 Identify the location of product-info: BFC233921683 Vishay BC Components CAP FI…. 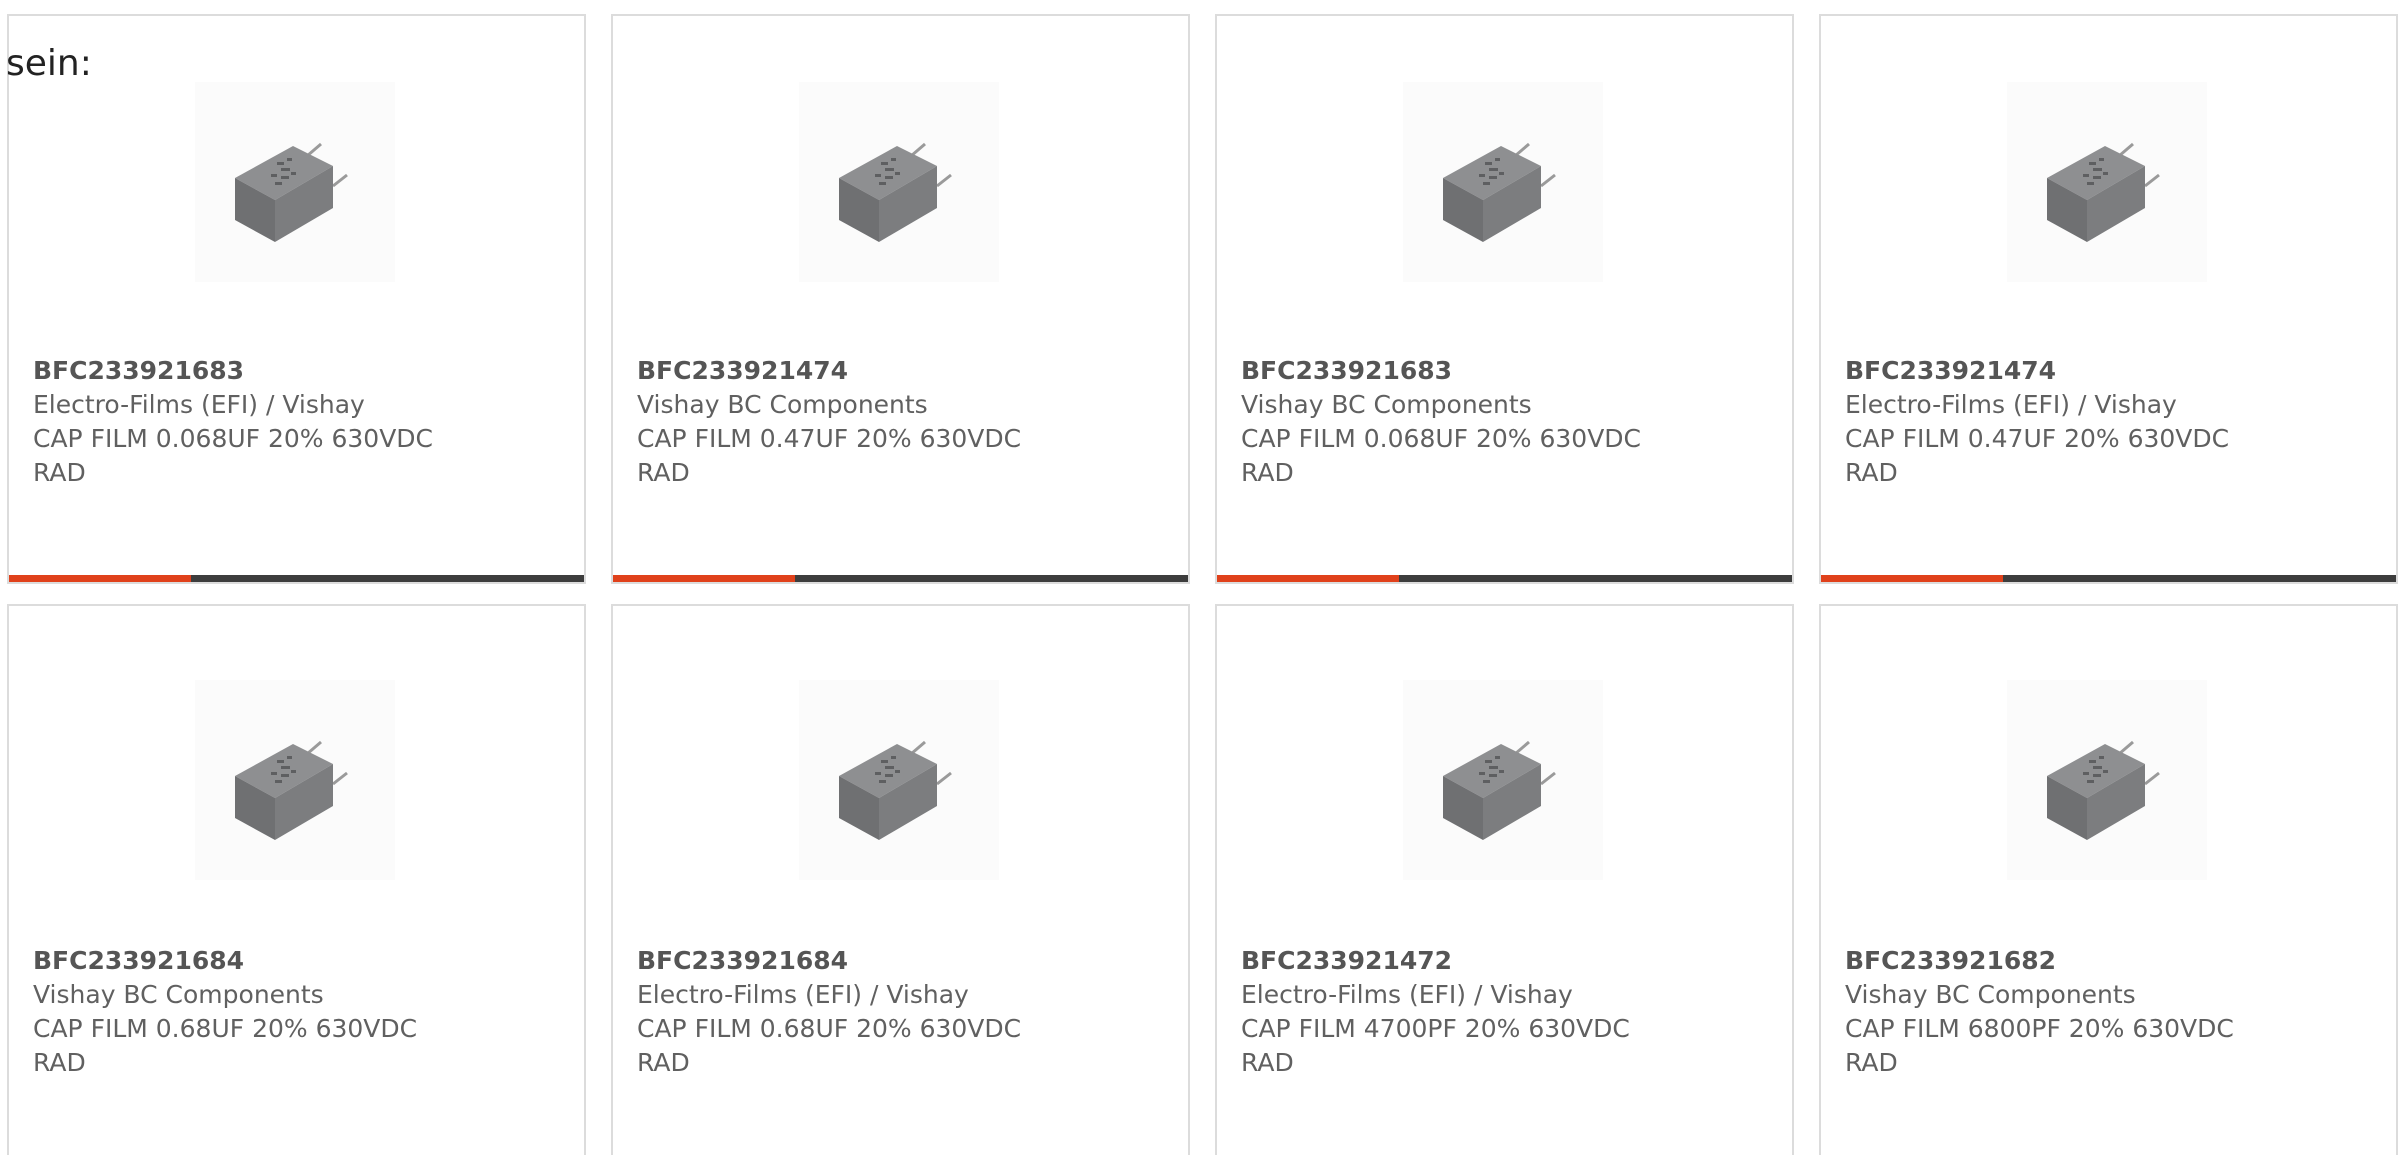
(1501, 422).